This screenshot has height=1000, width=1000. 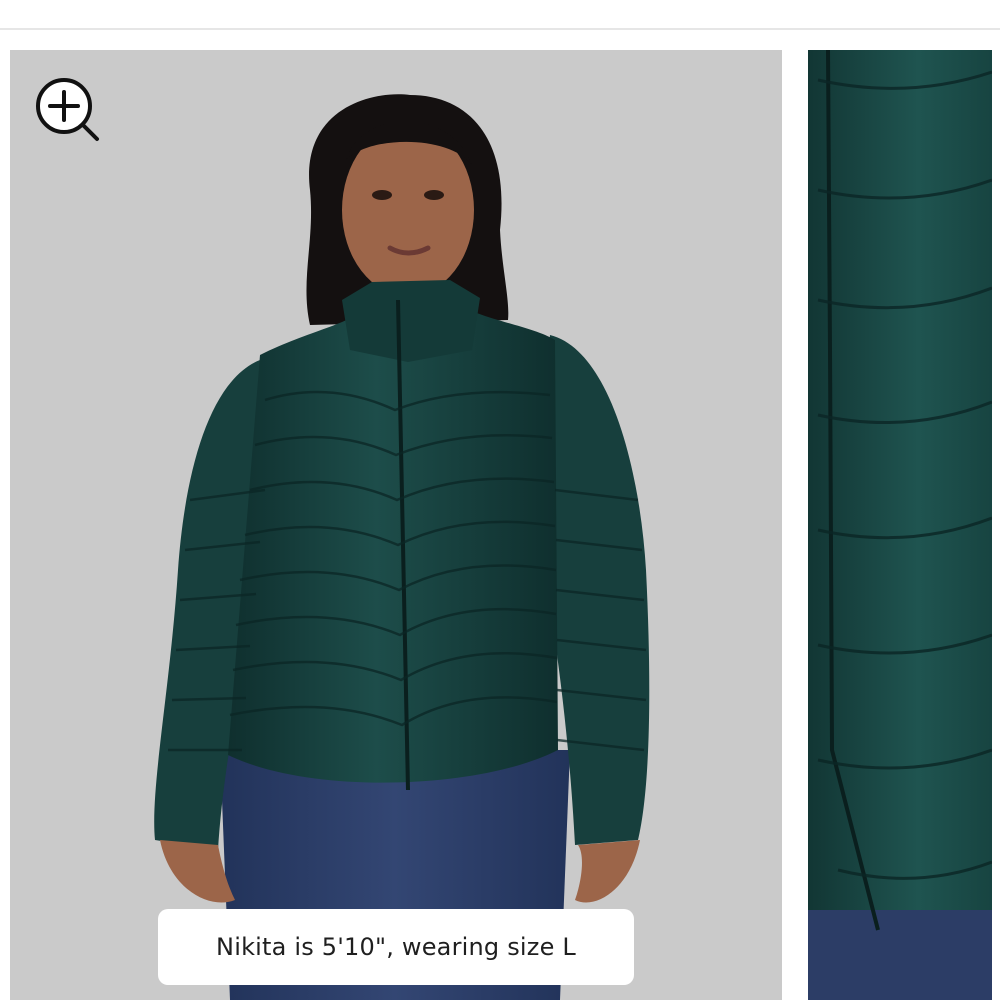 I want to click on zoom-button, so click(x=68, y=110).